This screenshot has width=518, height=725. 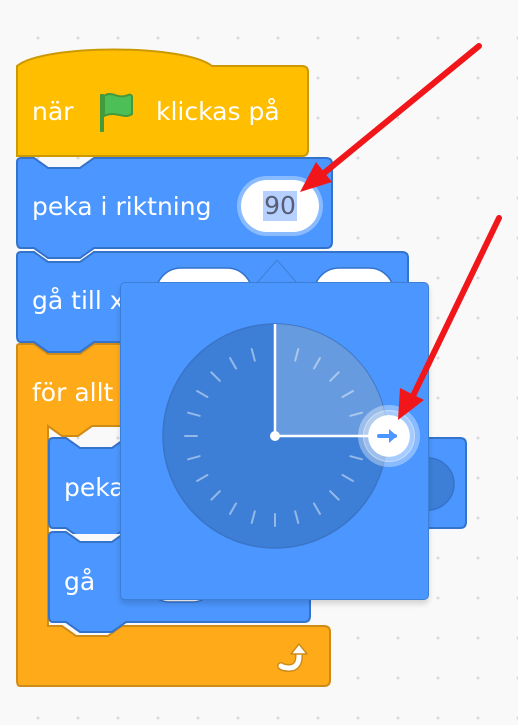 What do you see at coordinates (450, 317) in the screenshot?
I see `arrow-to-dial-handle` at bounding box center [450, 317].